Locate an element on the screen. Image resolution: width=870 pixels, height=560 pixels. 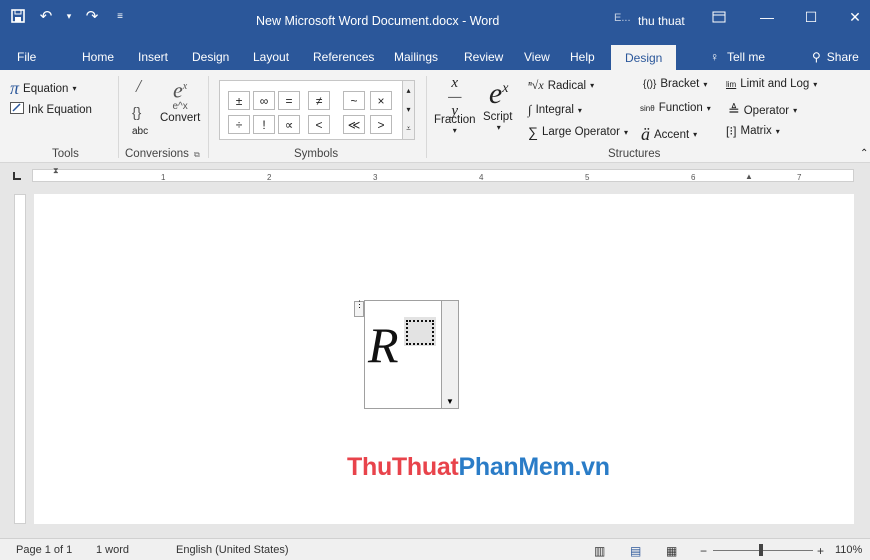
equation-base: R is located at coordinates (383, 345).